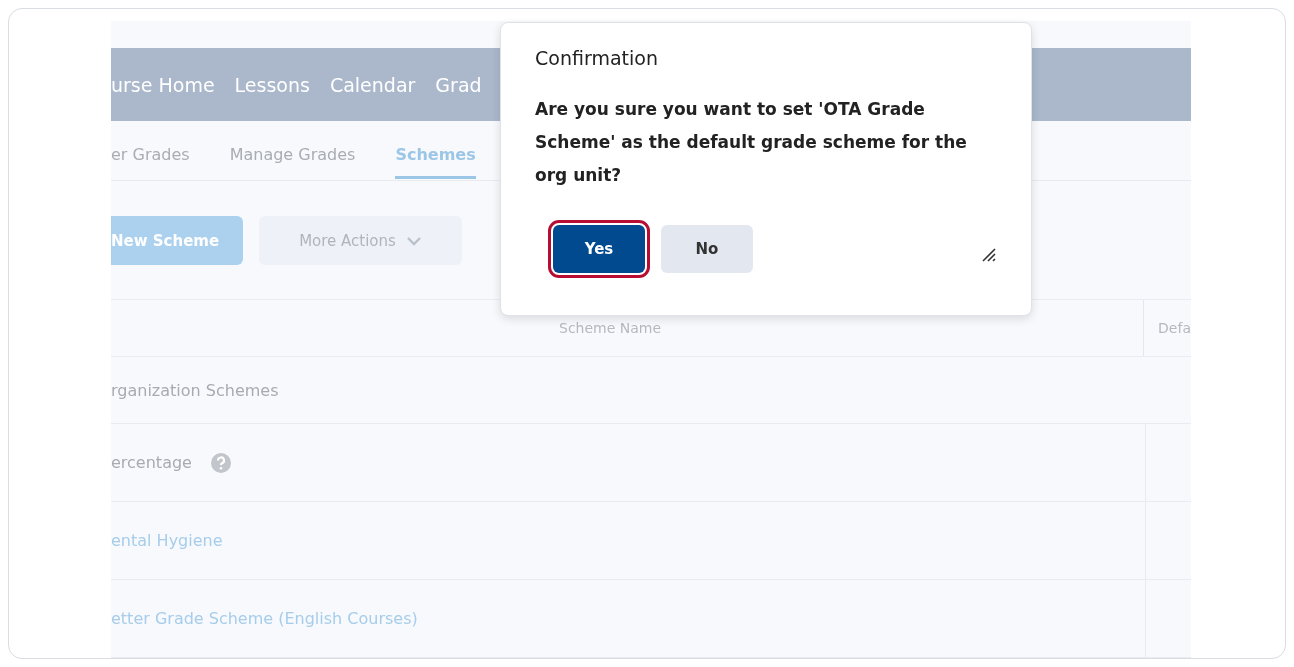 Image resolution: width=1294 pixels, height=667 pixels. Describe the element at coordinates (989, 255) in the screenshot. I see `resize-grip-icon` at that location.